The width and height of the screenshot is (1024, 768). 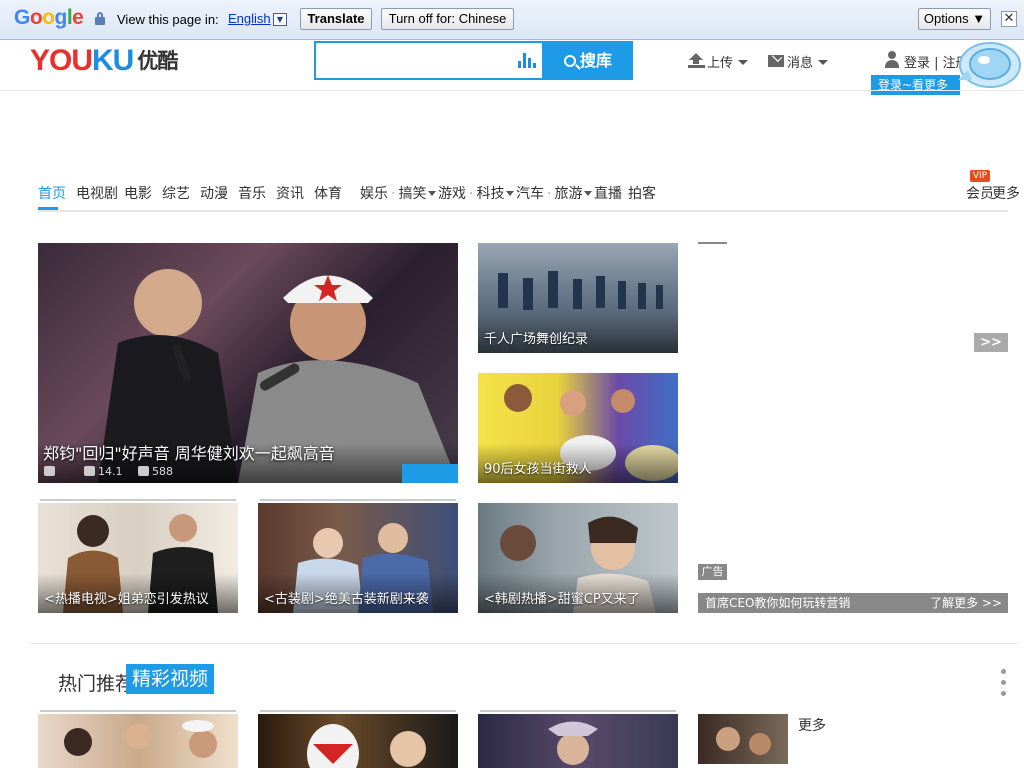 I want to click on search-button: 搜库, so click(x=588, y=60).